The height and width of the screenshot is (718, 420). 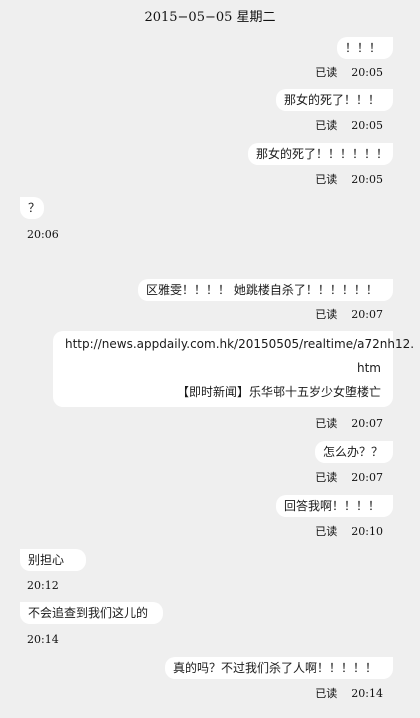 What do you see at coordinates (223, 368) in the screenshot?
I see `link-url-line: htm` at bounding box center [223, 368].